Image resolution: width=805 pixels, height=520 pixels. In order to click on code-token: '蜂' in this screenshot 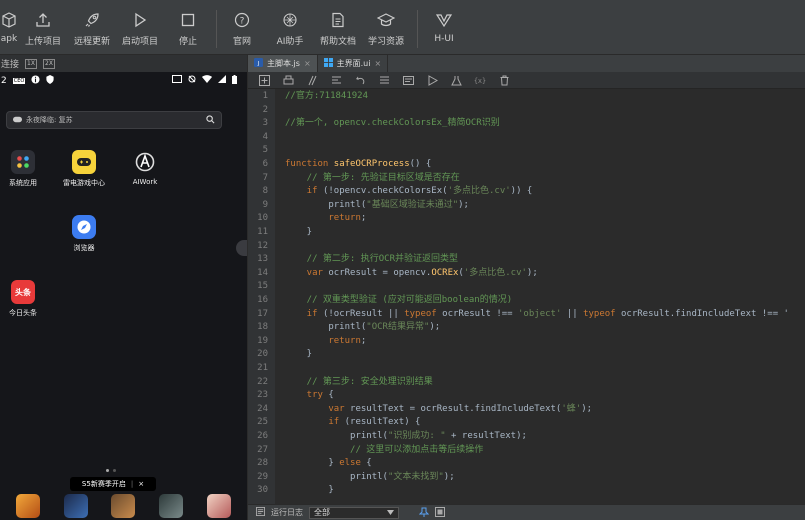, I will do `click(571, 408)`.